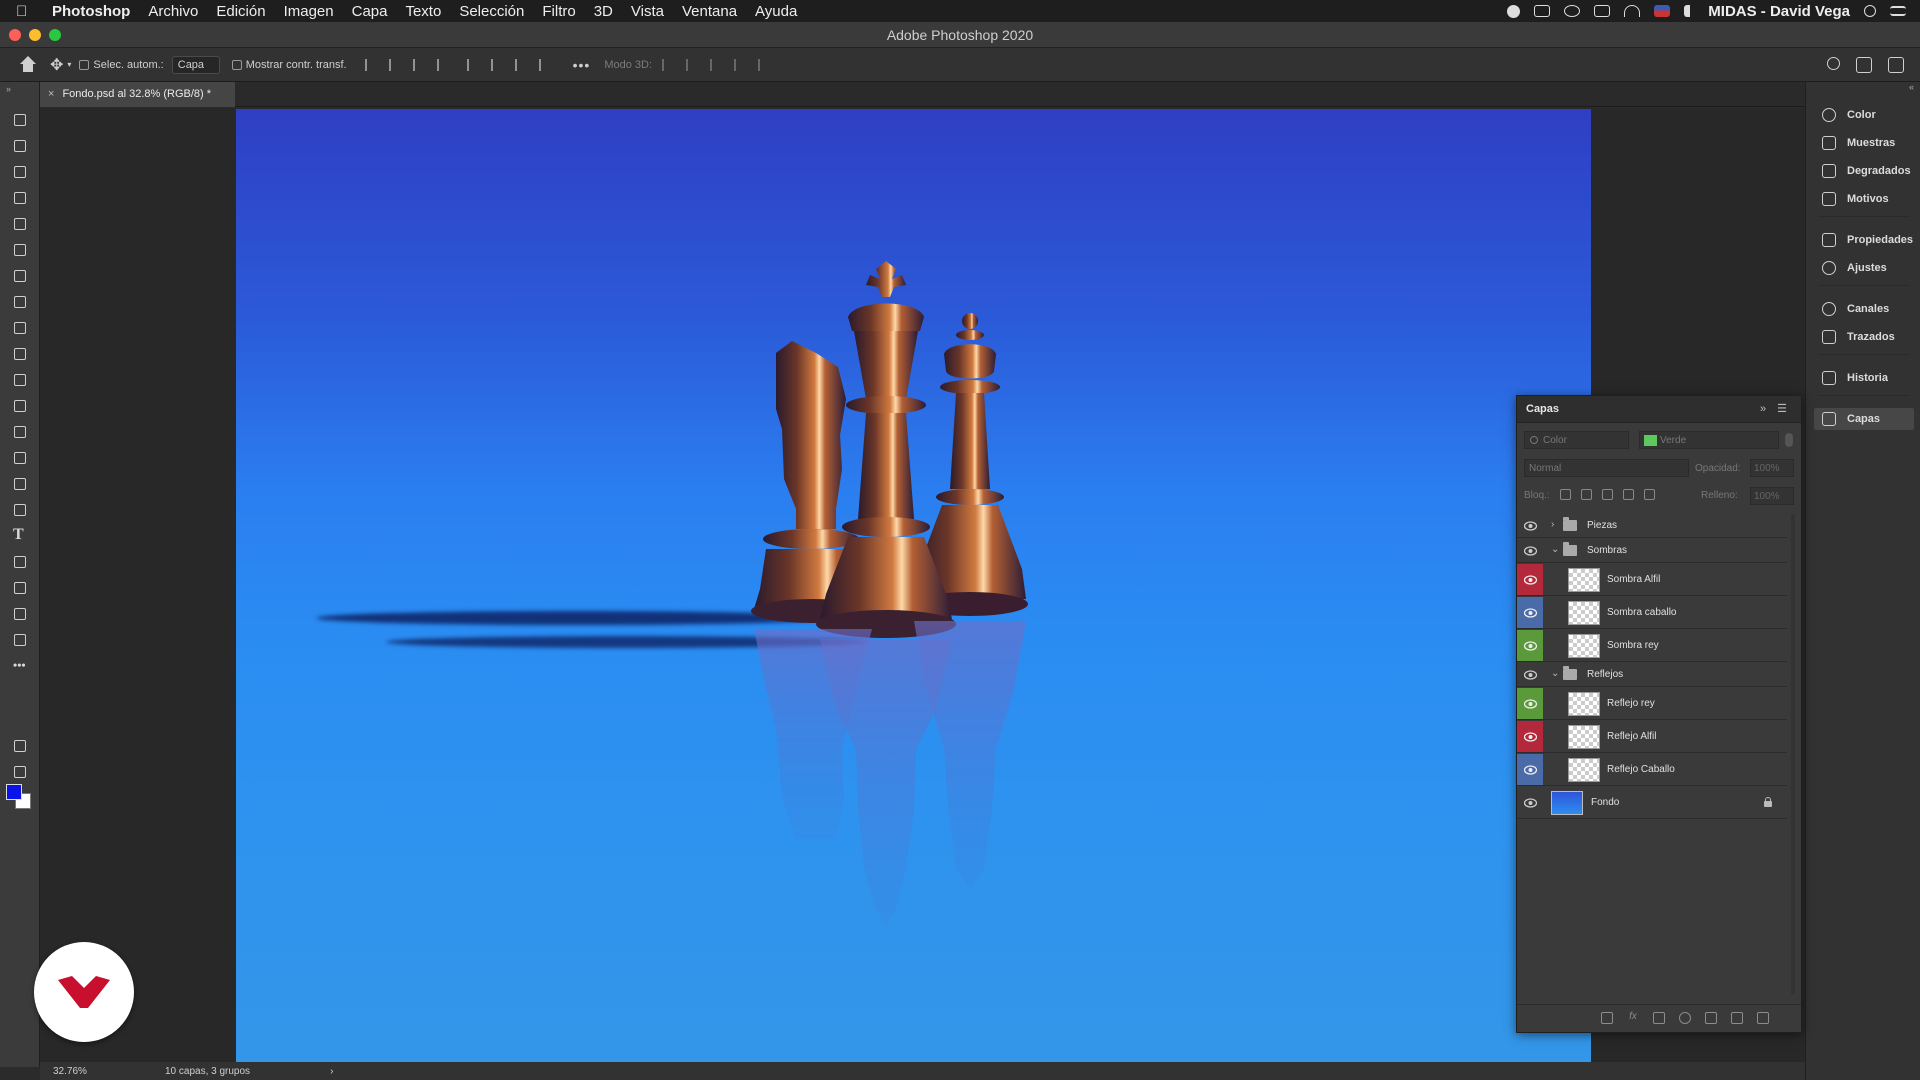  What do you see at coordinates (173, 11) in the screenshot?
I see `menu-archivo: Archivo` at bounding box center [173, 11].